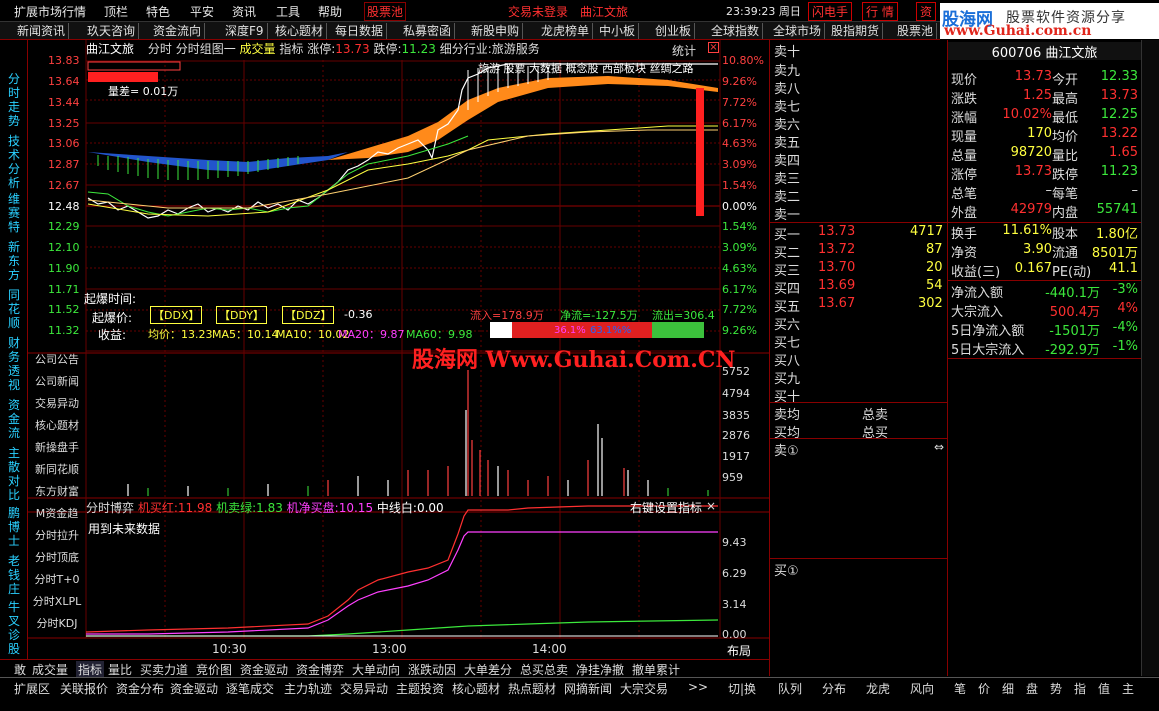 The image size is (1159, 711). Describe the element at coordinates (57, 362) in the screenshot. I see `indicator-company-announce: 公司公告` at that location.